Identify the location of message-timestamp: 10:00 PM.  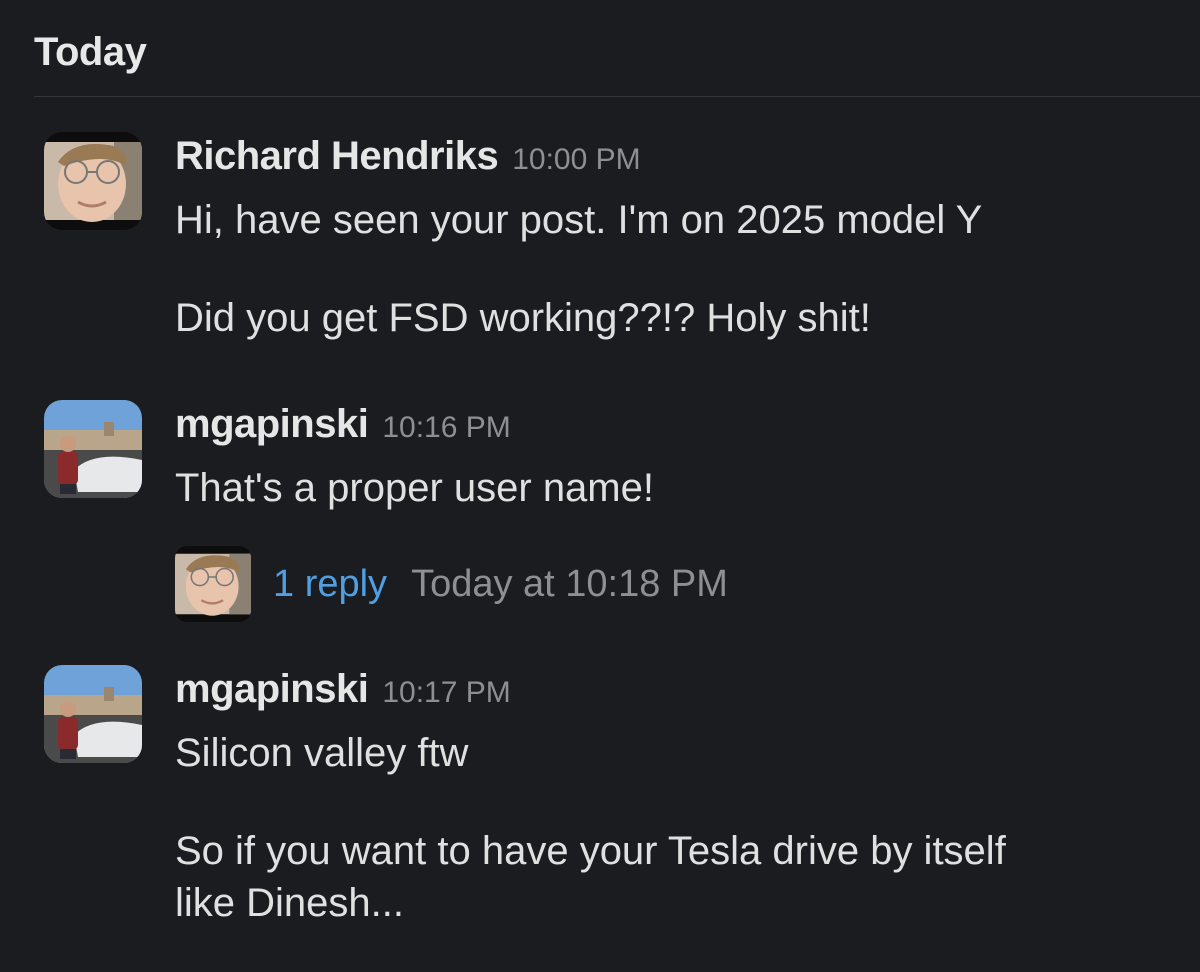
(576, 160).